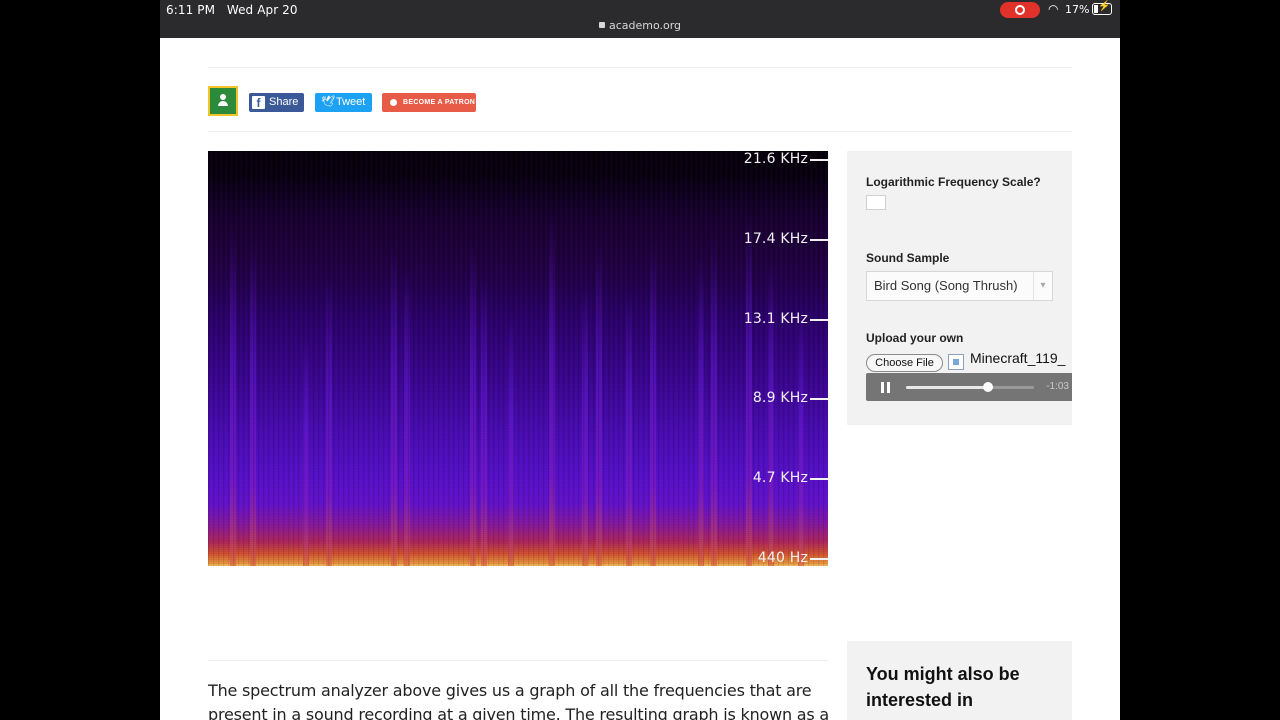 The width and height of the screenshot is (1280, 720). What do you see at coordinates (1102, 8) in the screenshot?
I see `battery-icon` at bounding box center [1102, 8].